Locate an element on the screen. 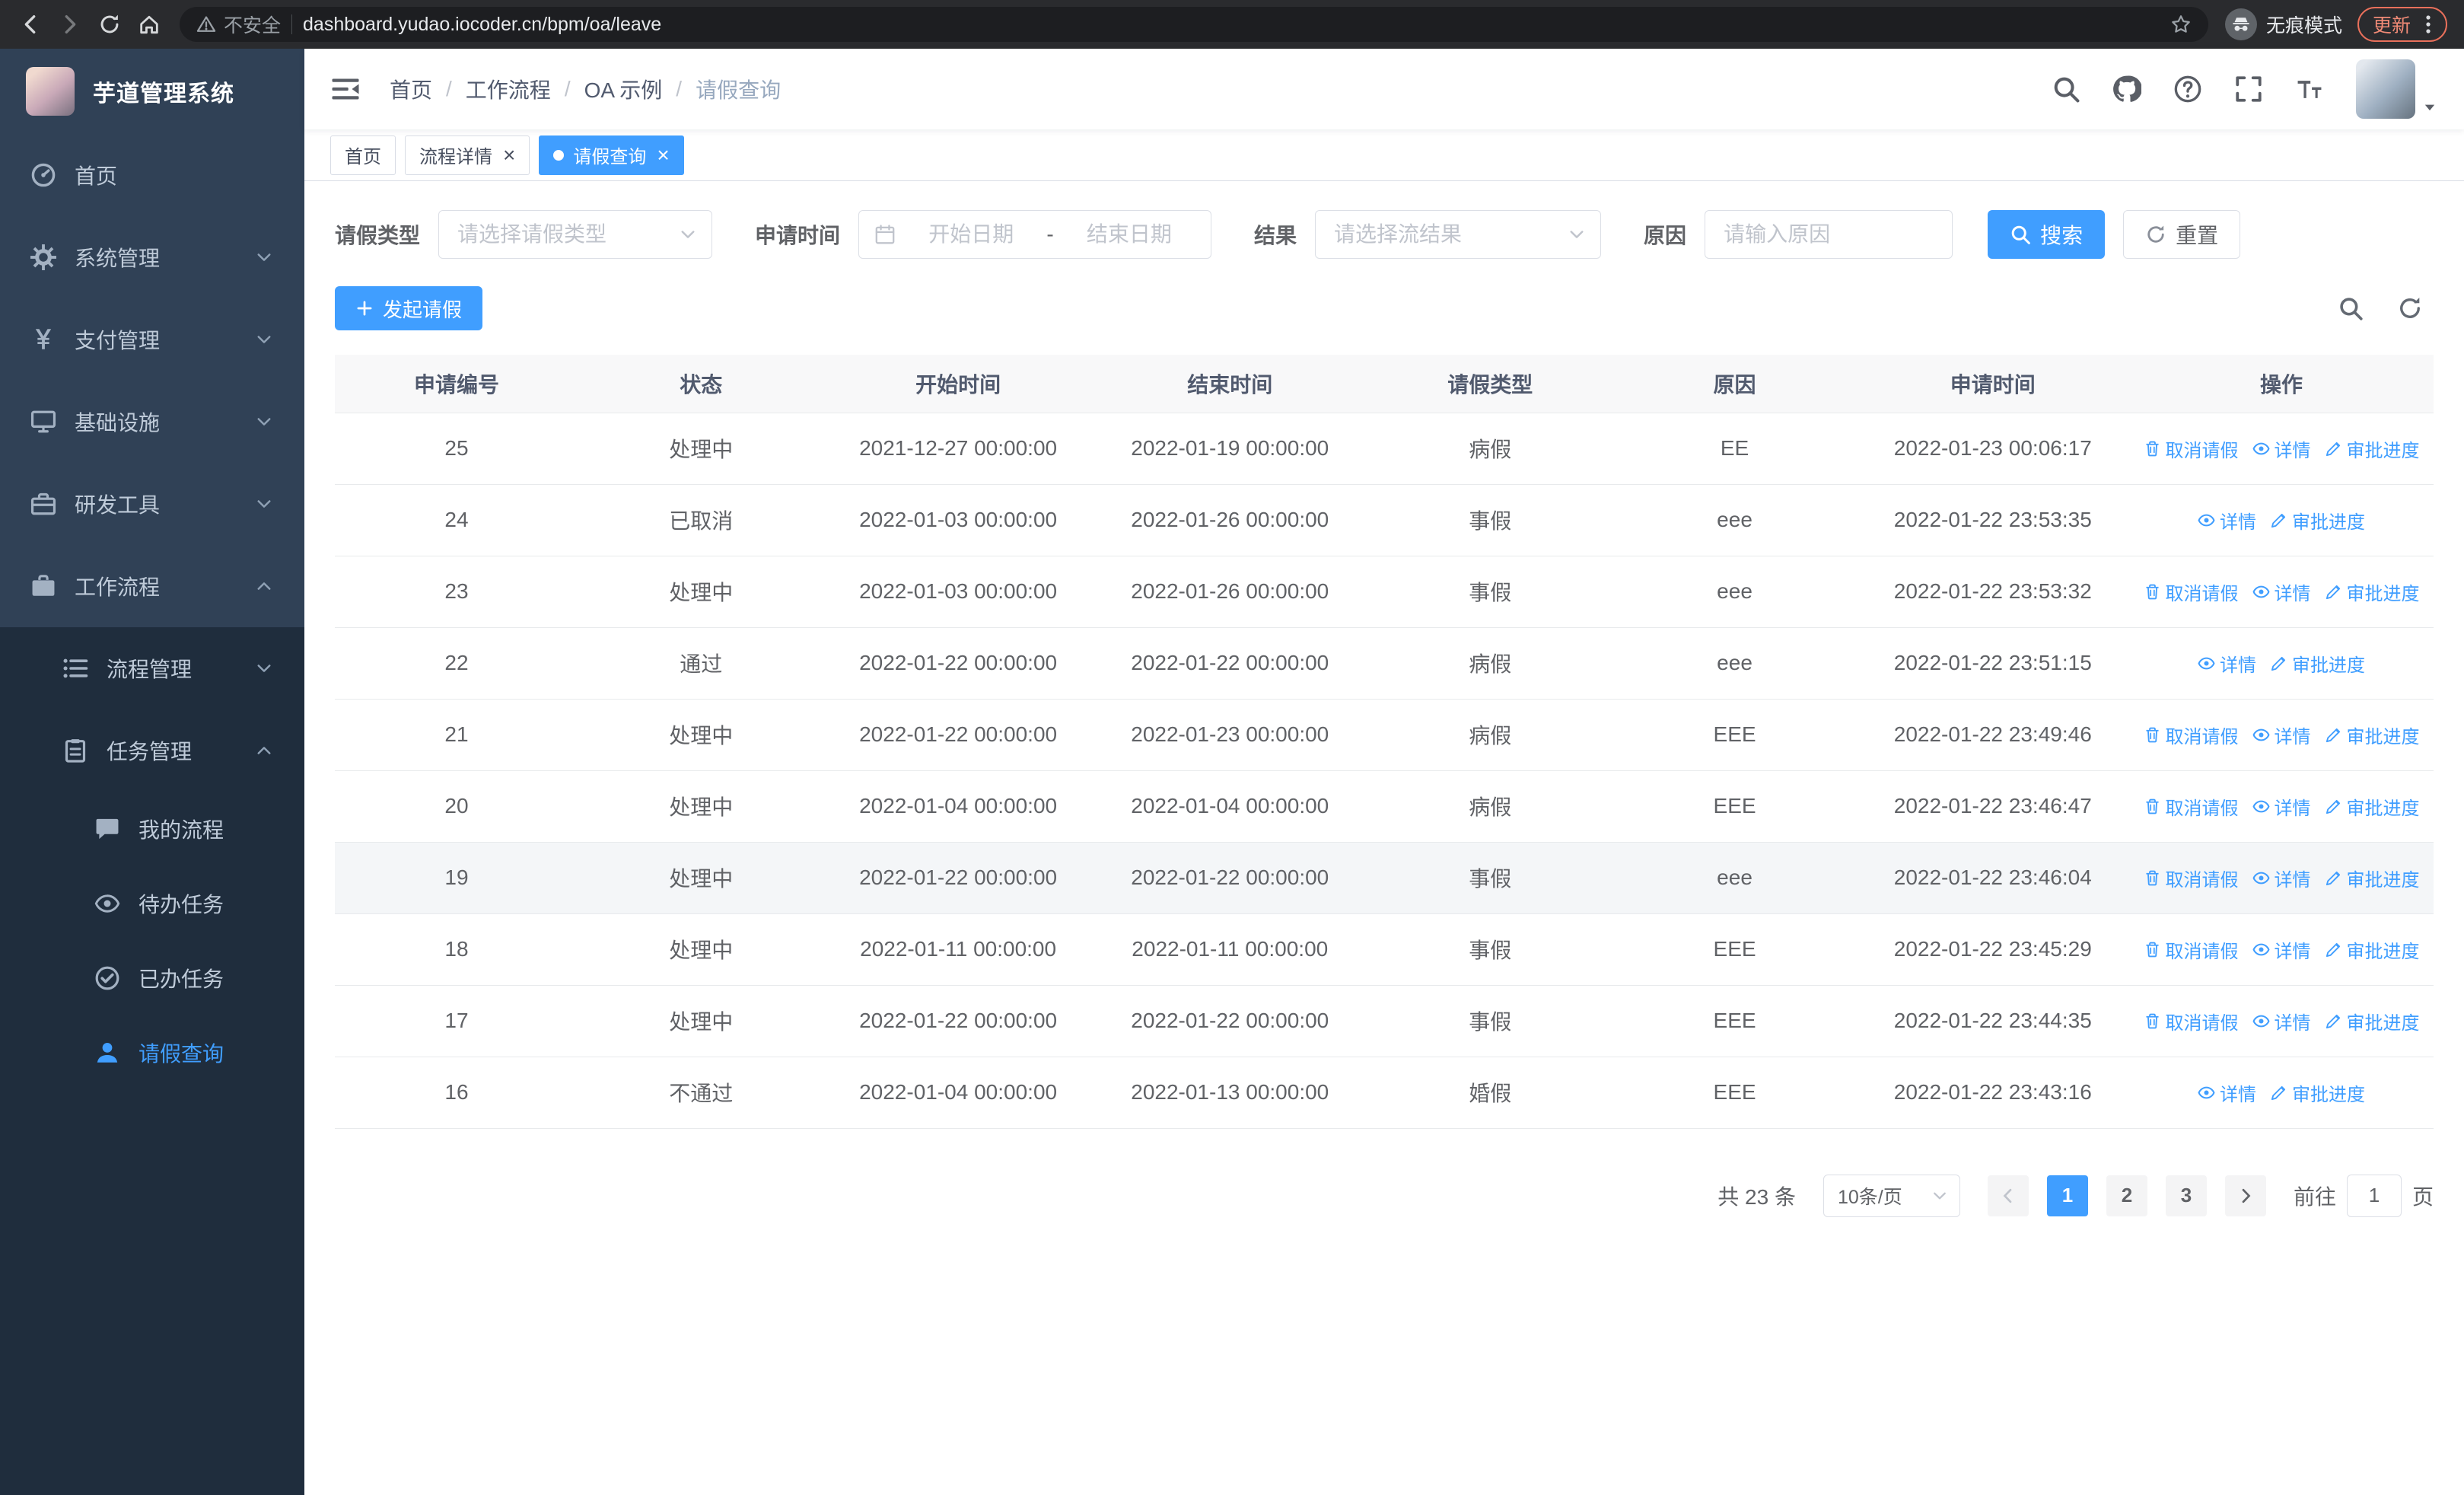  refresh-table-icon is located at coordinates (2410, 308).